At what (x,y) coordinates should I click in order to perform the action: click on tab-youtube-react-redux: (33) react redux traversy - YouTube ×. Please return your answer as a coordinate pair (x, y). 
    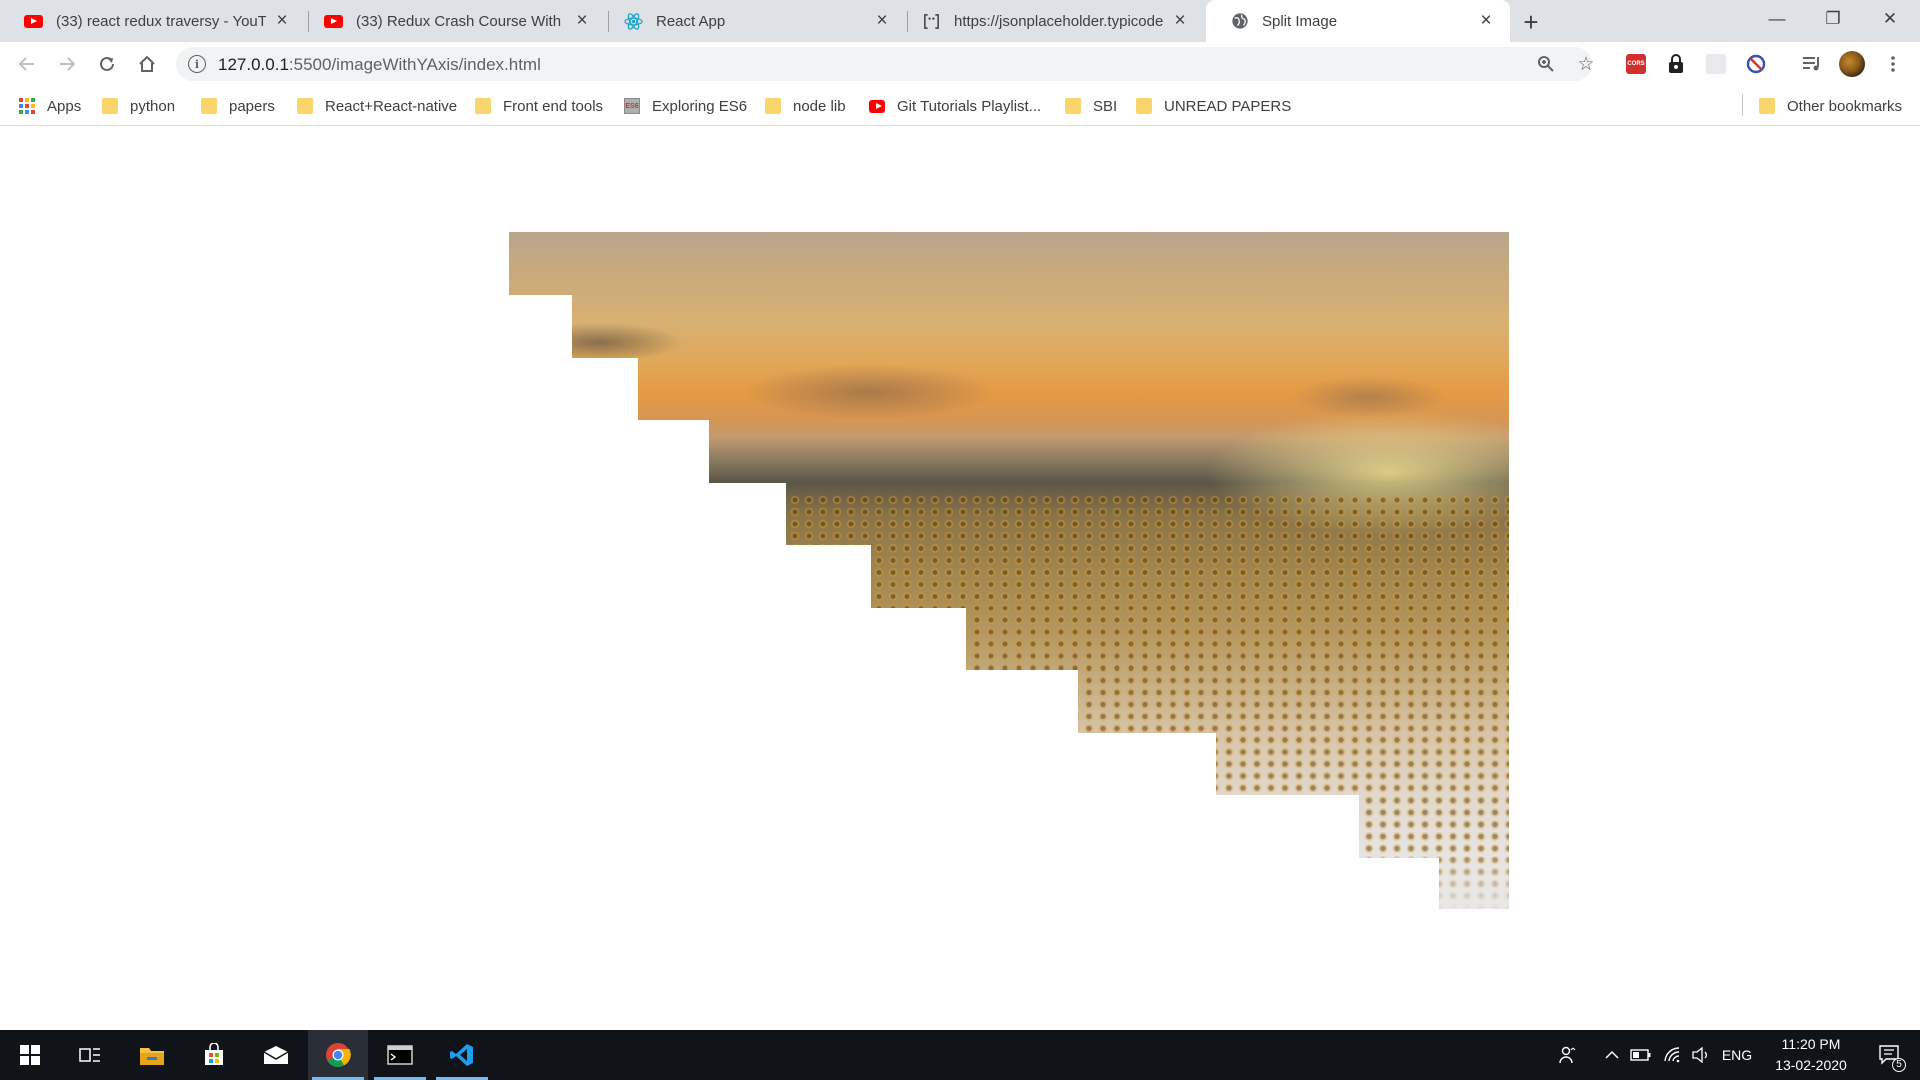
    Looking at the image, I should click on (153, 21).